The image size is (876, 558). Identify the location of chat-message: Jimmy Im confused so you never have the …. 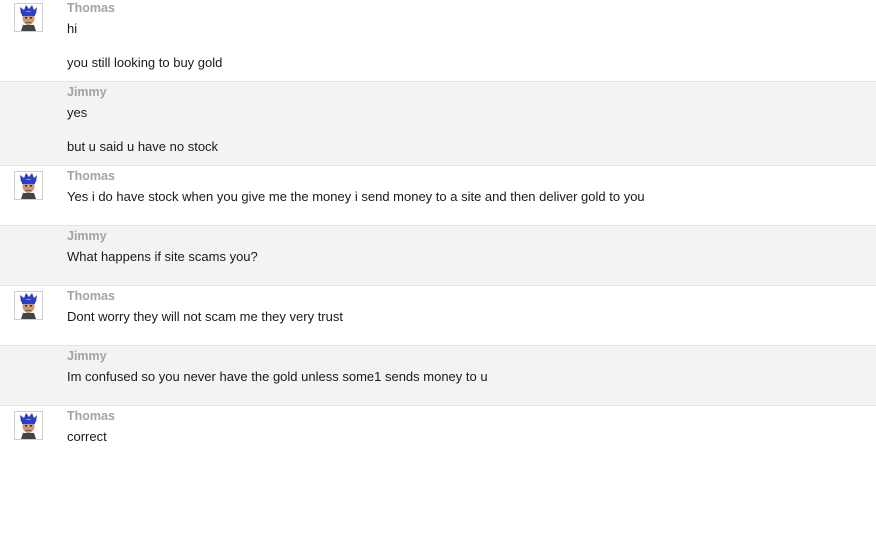
(438, 376).